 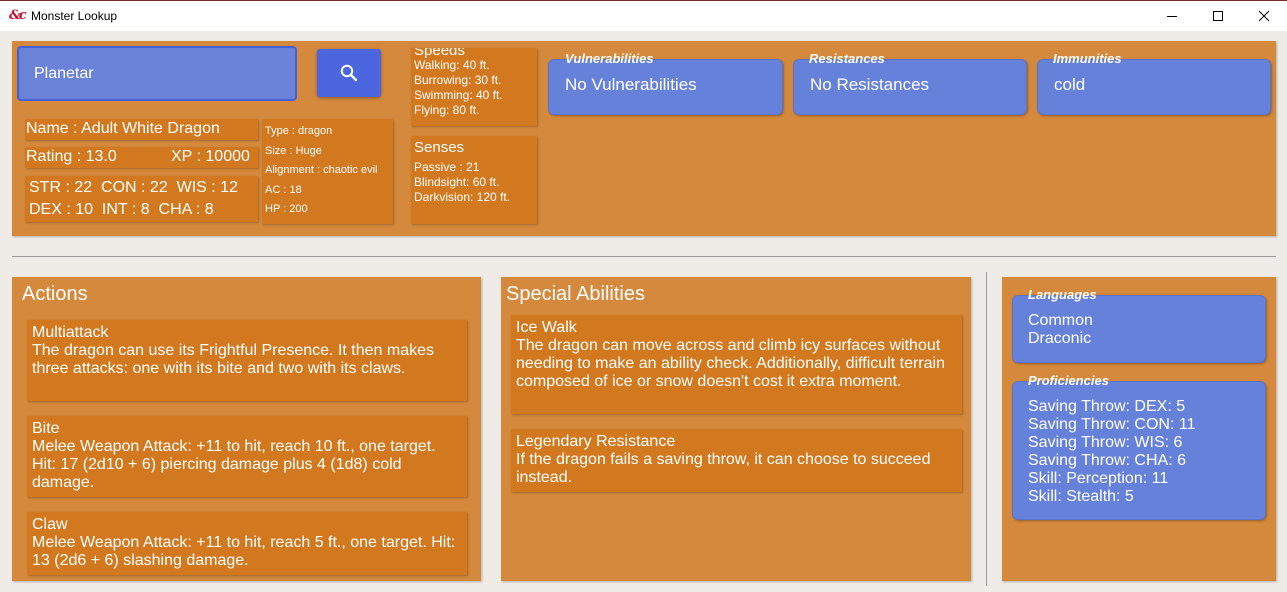 I want to click on hit-points: HP : 200, so click(x=286, y=209).